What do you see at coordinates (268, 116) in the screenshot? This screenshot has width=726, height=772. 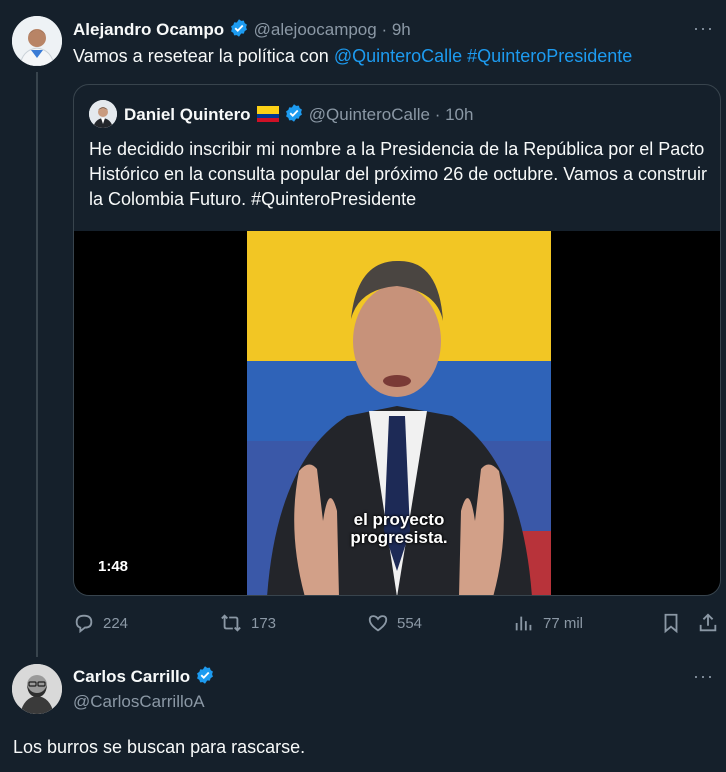 I see `colombia-flag-icon` at bounding box center [268, 116].